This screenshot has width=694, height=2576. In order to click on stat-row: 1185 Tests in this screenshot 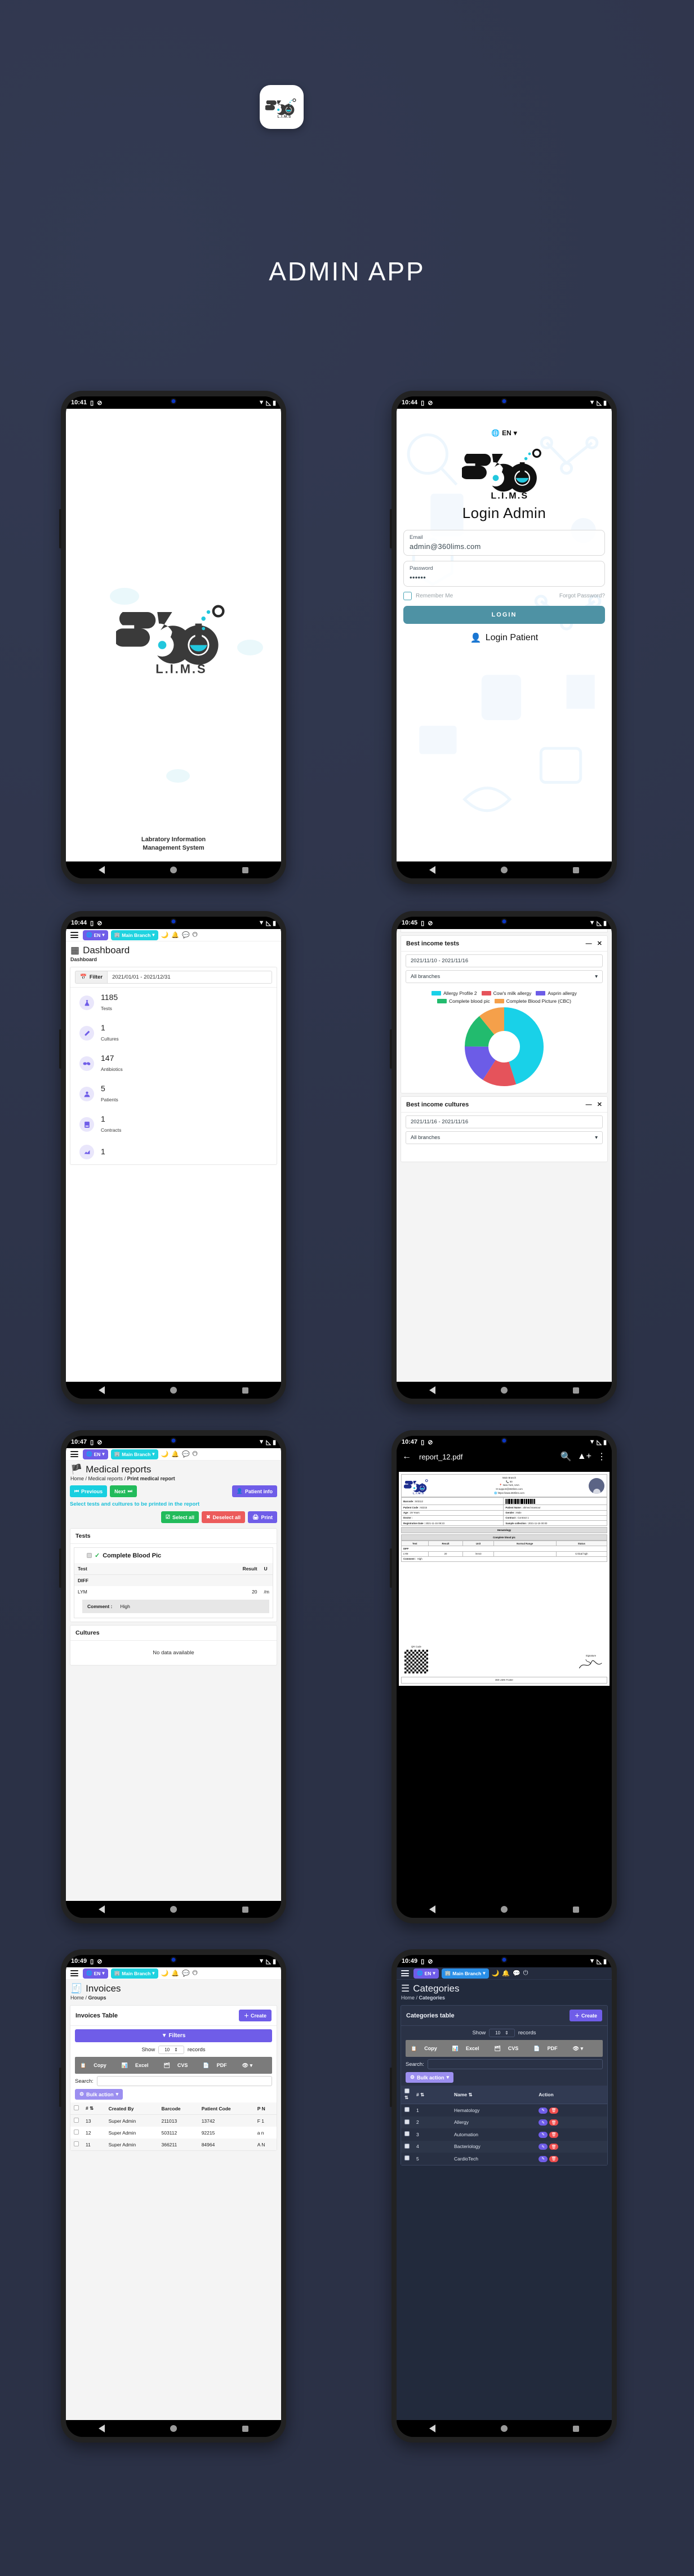, I will do `click(173, 1003)`.